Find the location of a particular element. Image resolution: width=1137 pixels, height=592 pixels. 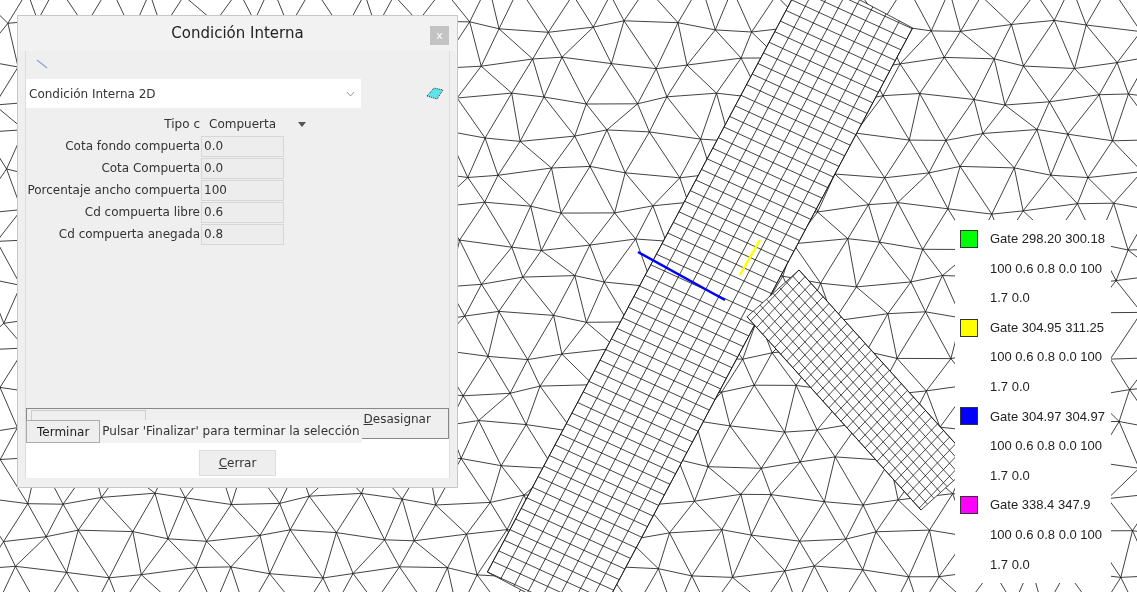

condition-dropdown: Condición Interna 2D is located at coordinates (193, 93).